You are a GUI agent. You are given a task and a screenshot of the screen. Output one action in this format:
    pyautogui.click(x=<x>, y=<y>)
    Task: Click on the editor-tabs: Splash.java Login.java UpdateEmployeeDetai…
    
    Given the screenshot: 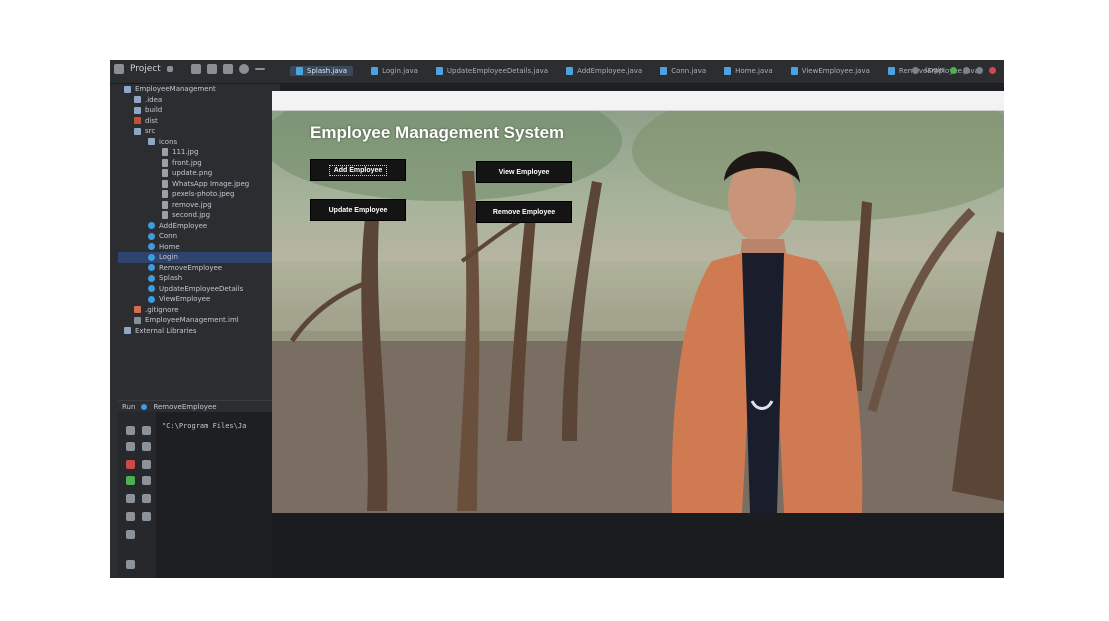 What is the action you would take?
    pyautogui.click(x=634, y=71)
    